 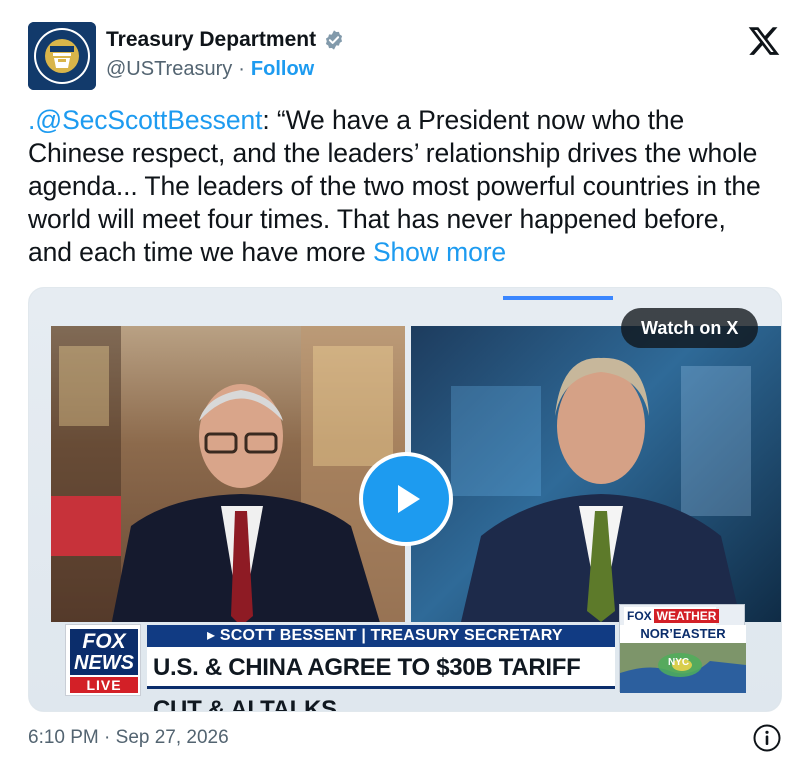 I want to click on fox-news-wordmark: FOX NEWS, so click(x=104, y=652).